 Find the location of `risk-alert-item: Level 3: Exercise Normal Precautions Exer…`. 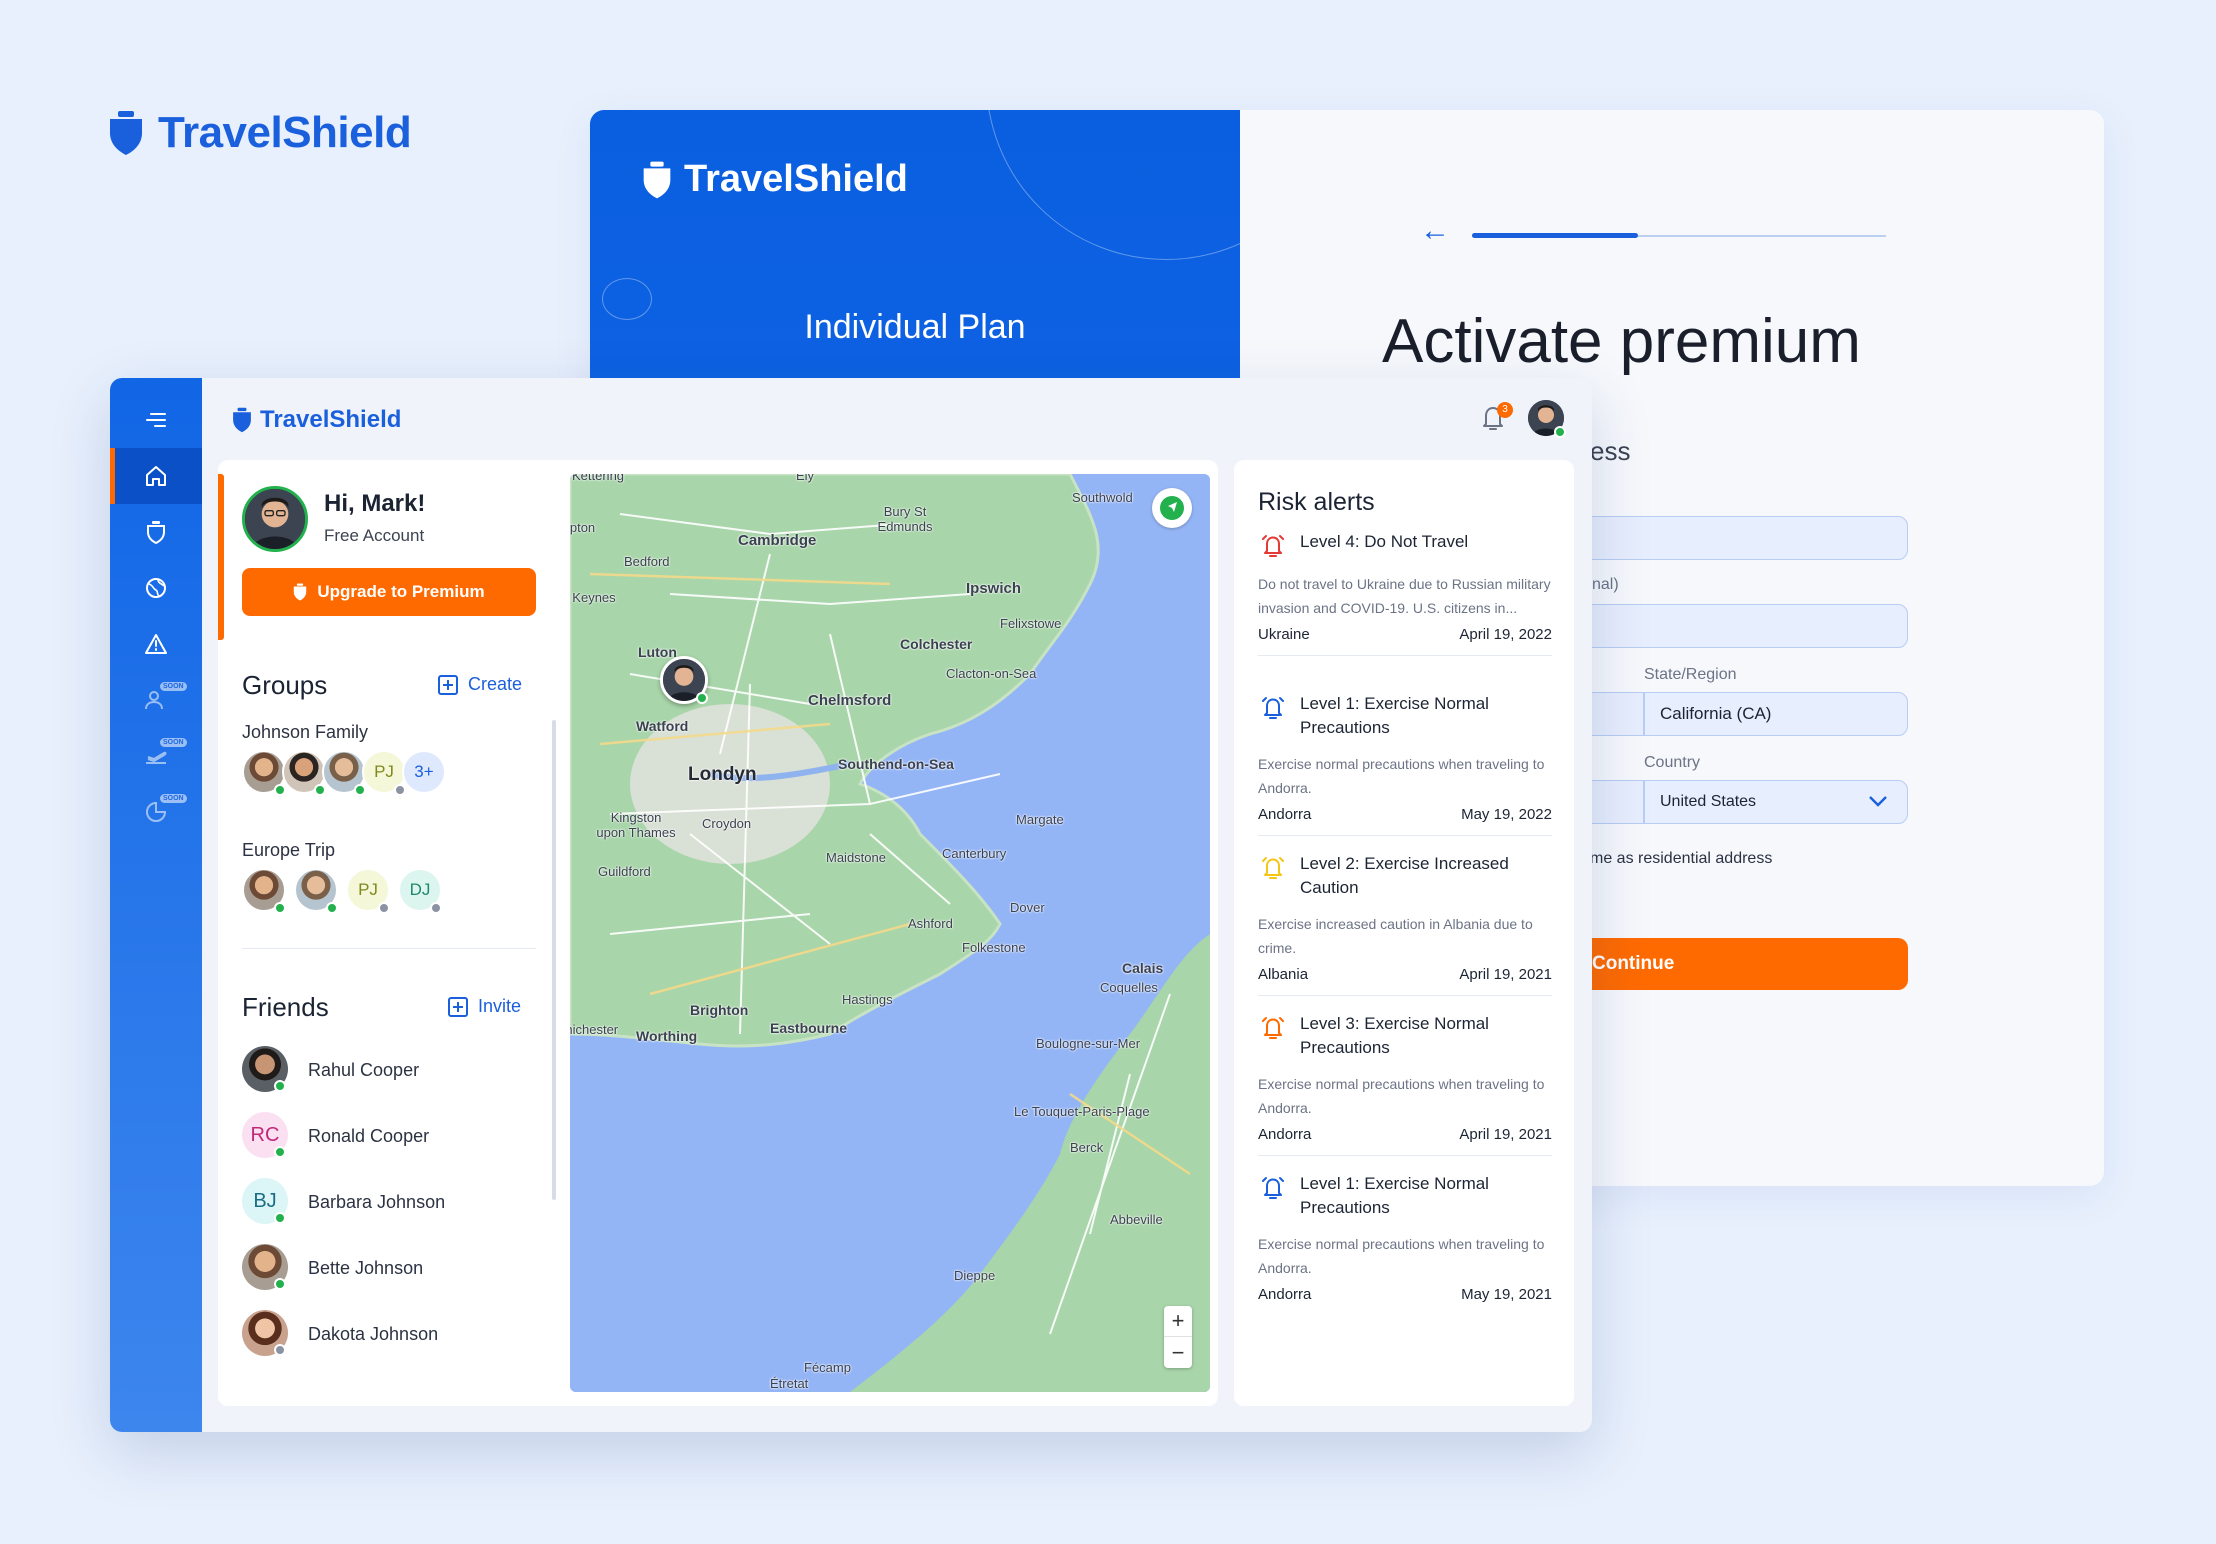

risk-alert-item: Level 3: Exercise Normal Precautions Exer… is located at coordinates (1405, 1084).